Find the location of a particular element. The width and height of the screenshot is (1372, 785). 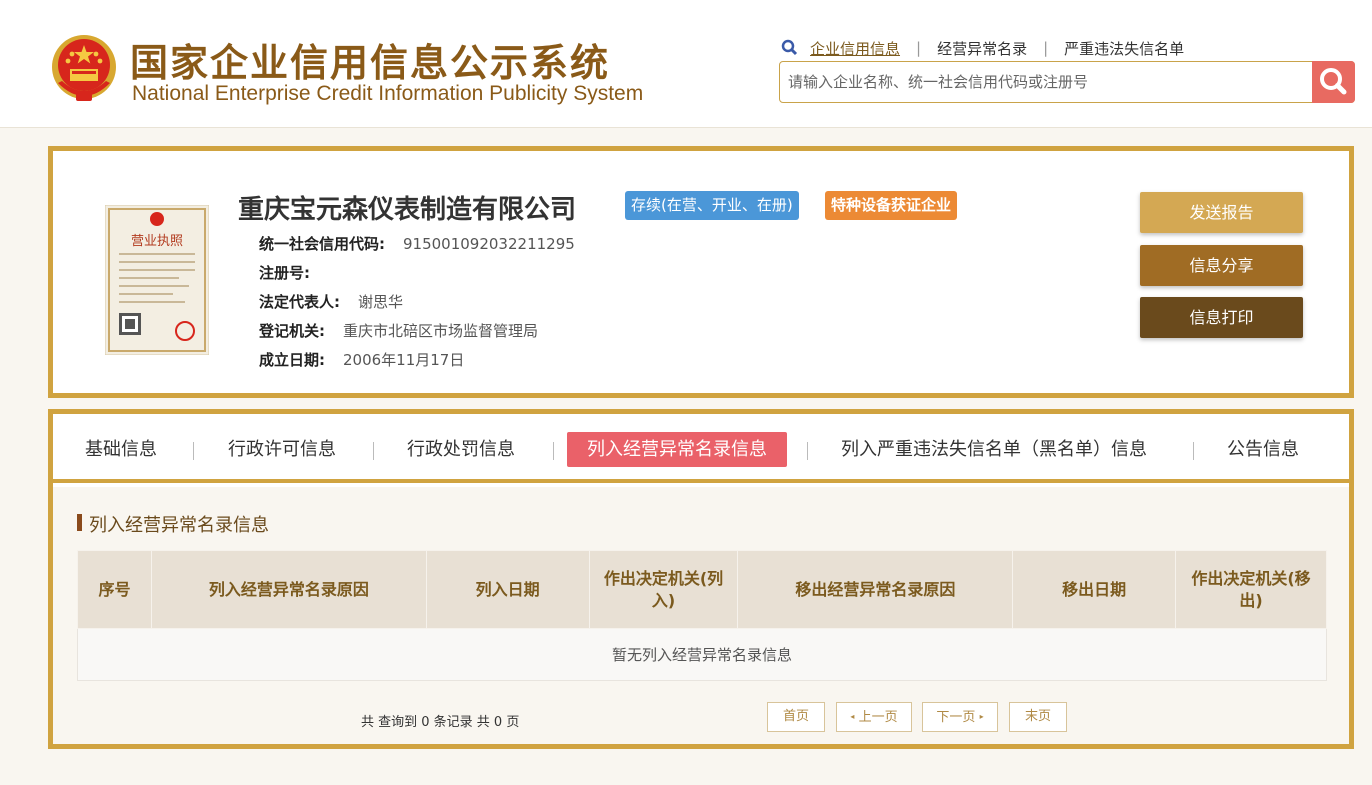

status-badge: 存续(在营、开业、在册) is located at coordinates (712, 205).